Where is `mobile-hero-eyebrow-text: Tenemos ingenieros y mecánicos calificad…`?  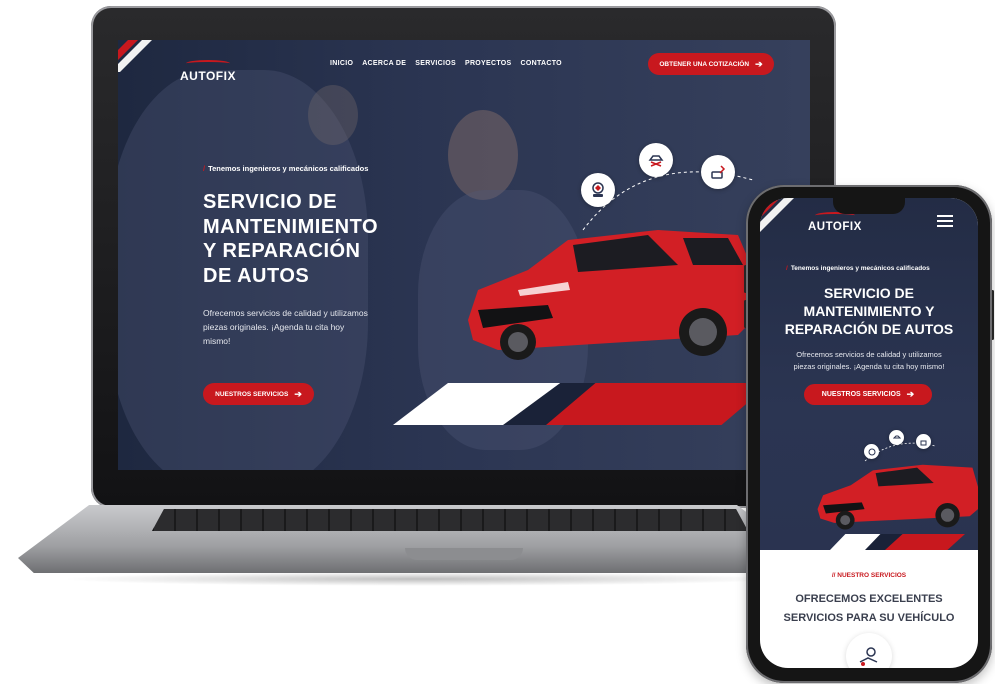 mobile-hero-eyebrow-text: Tenemos ingenieros y mecánicos calificad… is located at coordinates (860, 268).